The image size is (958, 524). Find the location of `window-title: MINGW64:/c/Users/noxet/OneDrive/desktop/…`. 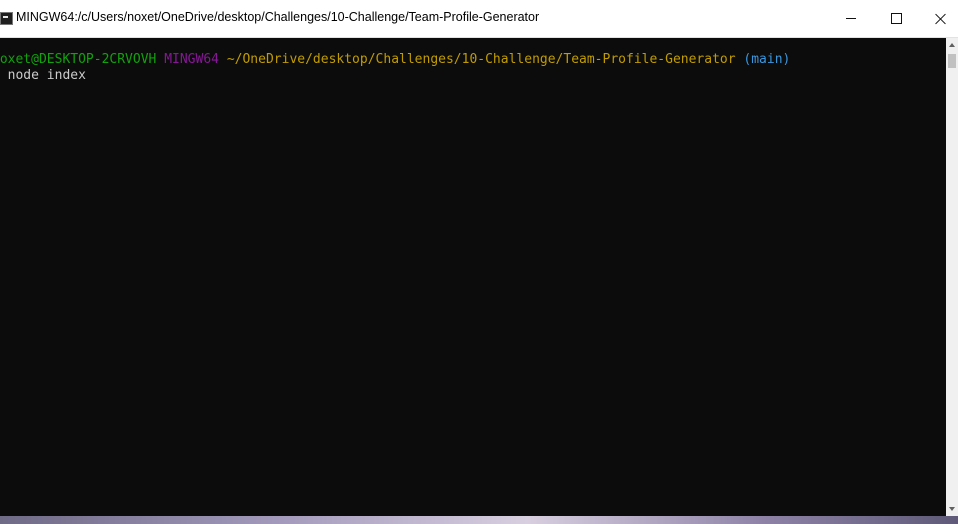

window-title: MINGW64:/c/Users/noxet/OneDrive/desktop/… is located at coordinates (278, 17).